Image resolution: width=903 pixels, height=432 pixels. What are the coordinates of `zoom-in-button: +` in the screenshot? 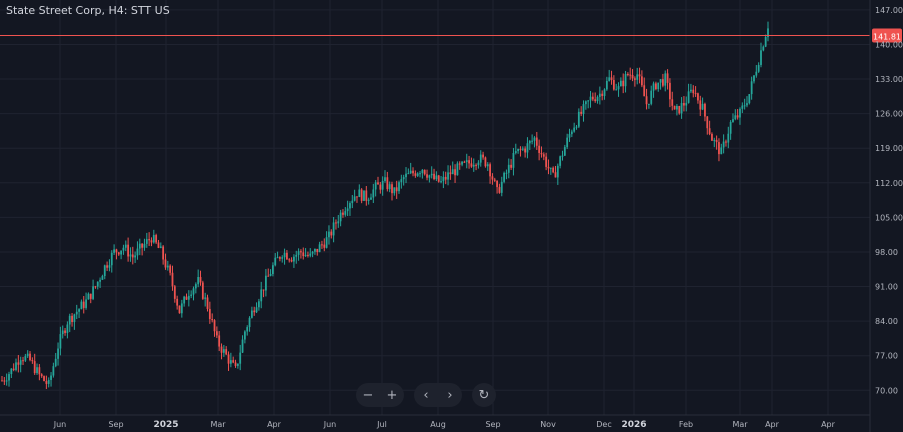 It's located at (392, 395).